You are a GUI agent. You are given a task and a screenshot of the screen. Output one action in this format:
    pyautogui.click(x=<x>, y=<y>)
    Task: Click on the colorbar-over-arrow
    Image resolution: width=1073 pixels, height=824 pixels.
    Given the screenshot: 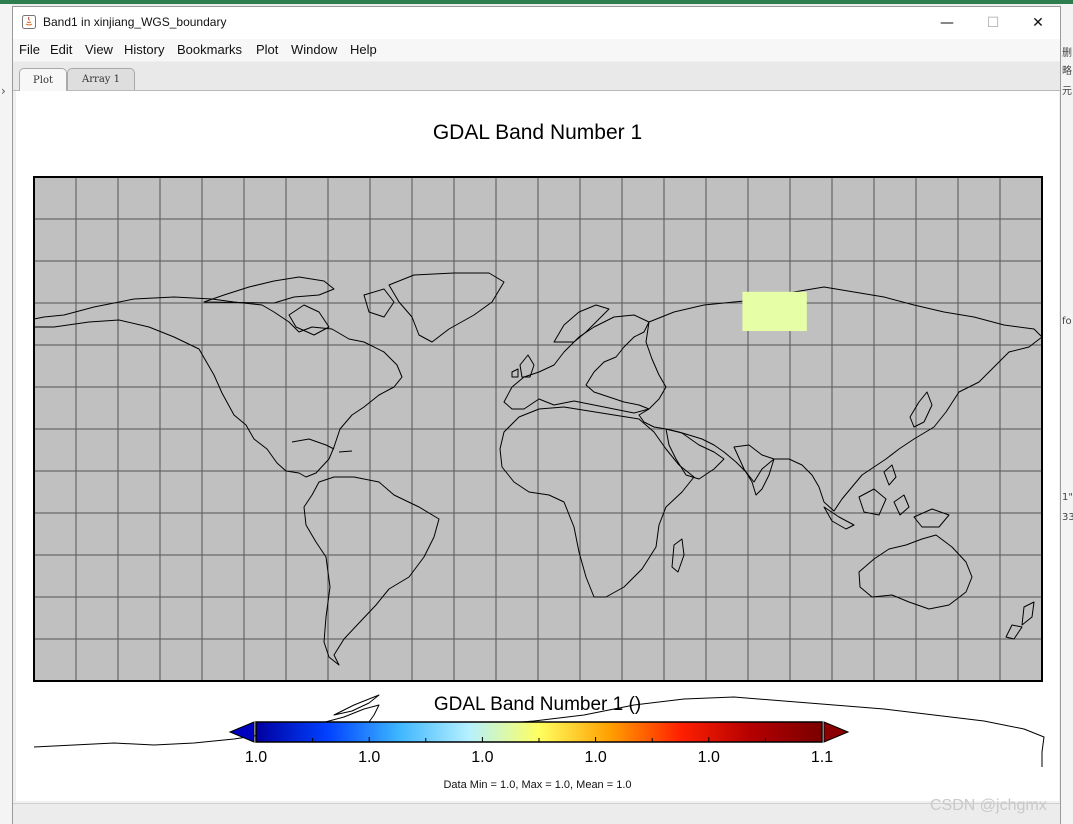 What is the action you would take?
    pyautogui.click(x=836, y=732)
    